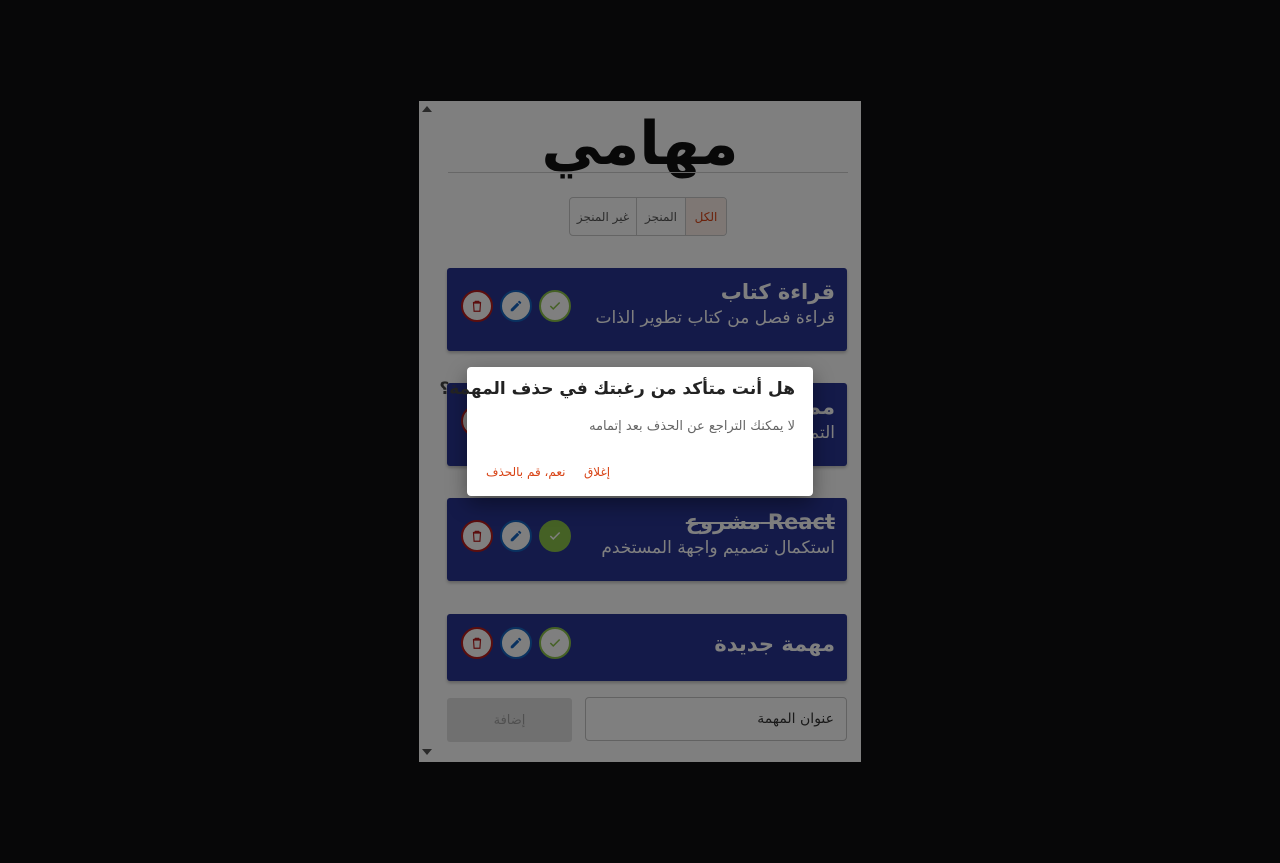 This screenshot has height=863, width=1280. I want to click on dialog-message: لا يمكنك التراجع عن الحذف بعد إتمامه, so click(692, 426).